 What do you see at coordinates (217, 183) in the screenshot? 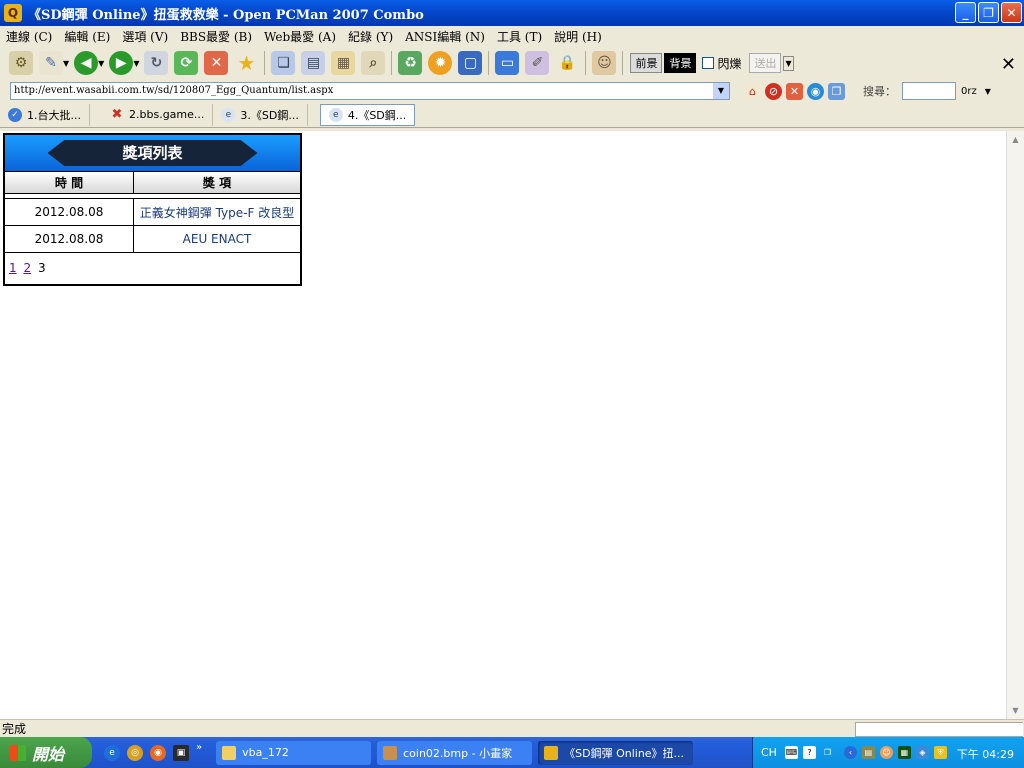
I see `column-prize: 獎 項` at bounding box center [217, 183].